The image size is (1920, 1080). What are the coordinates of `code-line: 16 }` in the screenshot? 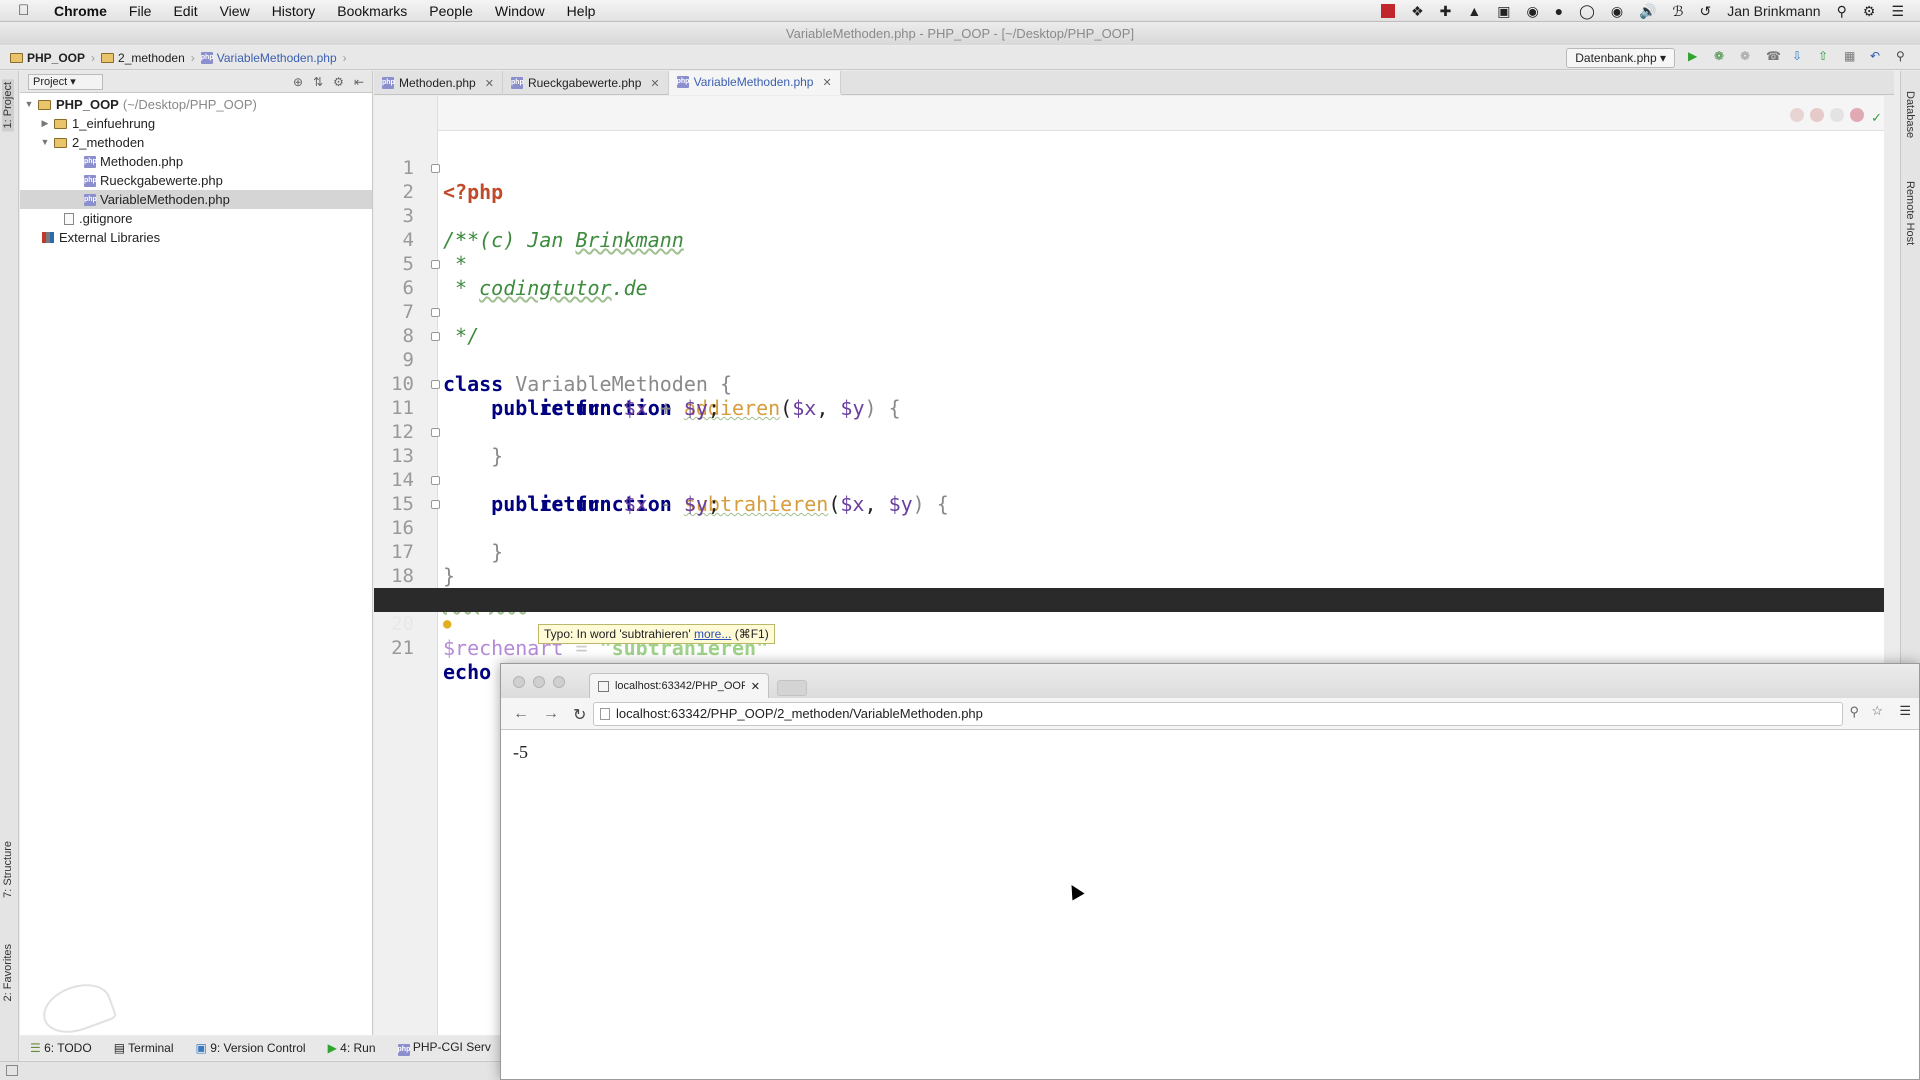 It's located at (1129, 540).